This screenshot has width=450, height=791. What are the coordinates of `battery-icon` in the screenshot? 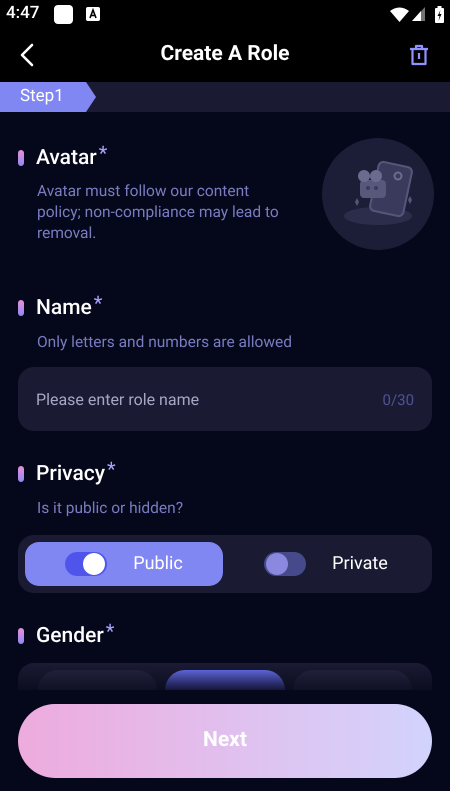 It's located at (439, 14).